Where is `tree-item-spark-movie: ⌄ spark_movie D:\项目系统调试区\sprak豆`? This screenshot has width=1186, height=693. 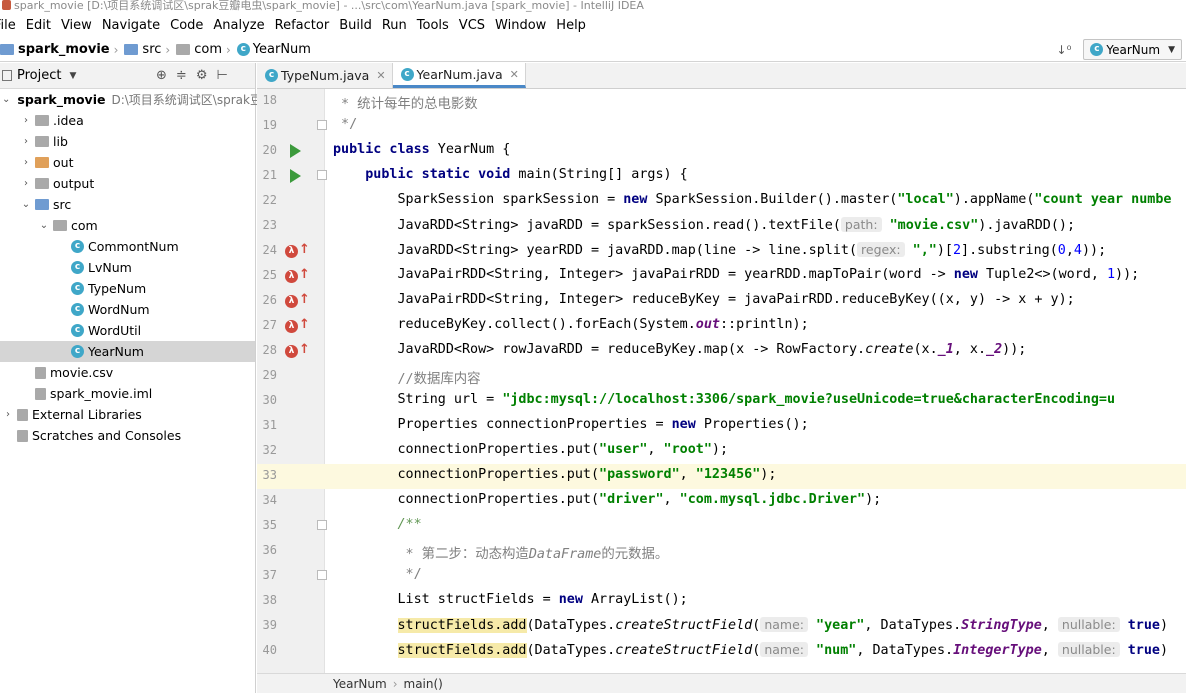
tree-item-spark-movie: ⌄ spark_movie D:\项目系统调试区\sprak豆 is located at coordinates (131, 99).